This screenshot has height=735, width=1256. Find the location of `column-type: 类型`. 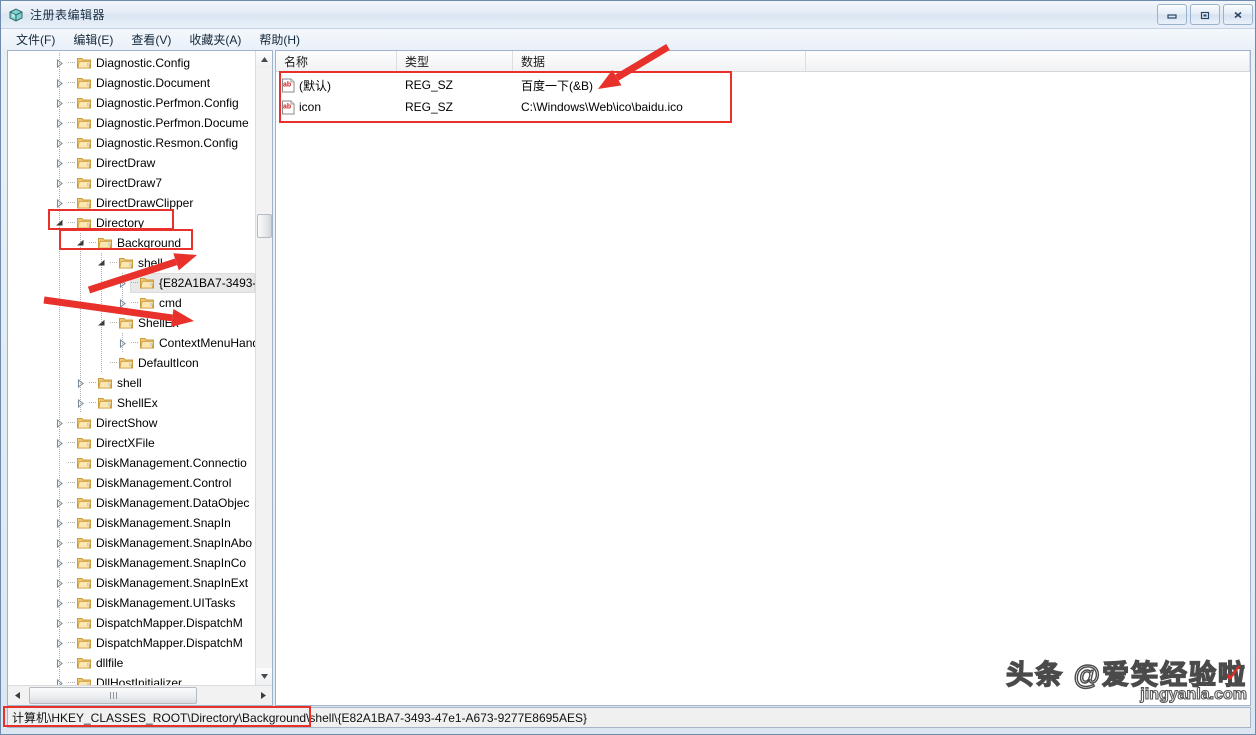

column-type: 类型 is located at coordinates (455, 61).